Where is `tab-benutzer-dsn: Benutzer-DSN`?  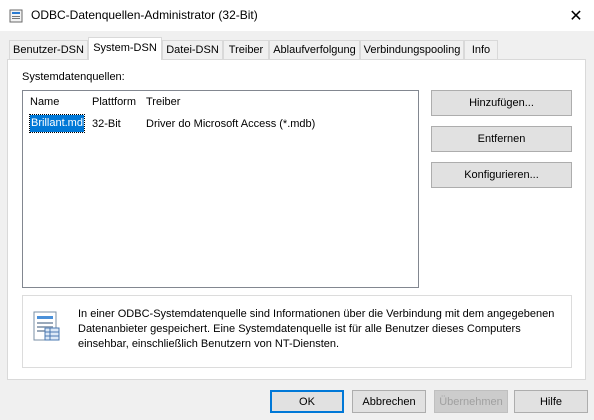
tab-benutzer-dsn: Benutzer-DSN is located at coordinates (48, 49).